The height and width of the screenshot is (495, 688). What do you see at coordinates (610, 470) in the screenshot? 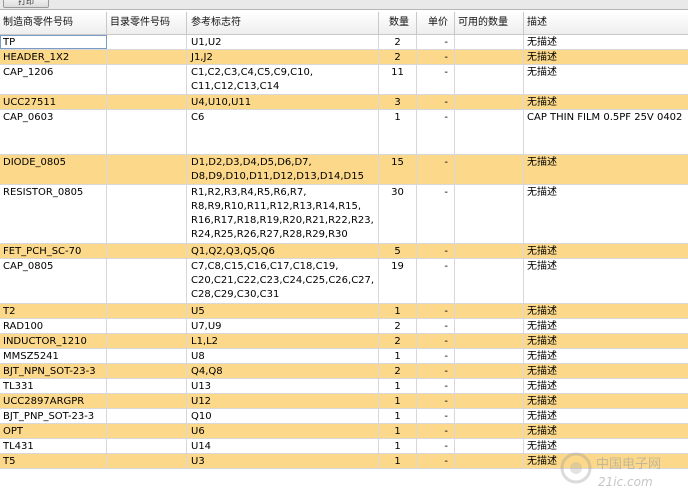
I see `watermark-logo: 中国电子网 21ic.com` at bounding box center [610, 470].